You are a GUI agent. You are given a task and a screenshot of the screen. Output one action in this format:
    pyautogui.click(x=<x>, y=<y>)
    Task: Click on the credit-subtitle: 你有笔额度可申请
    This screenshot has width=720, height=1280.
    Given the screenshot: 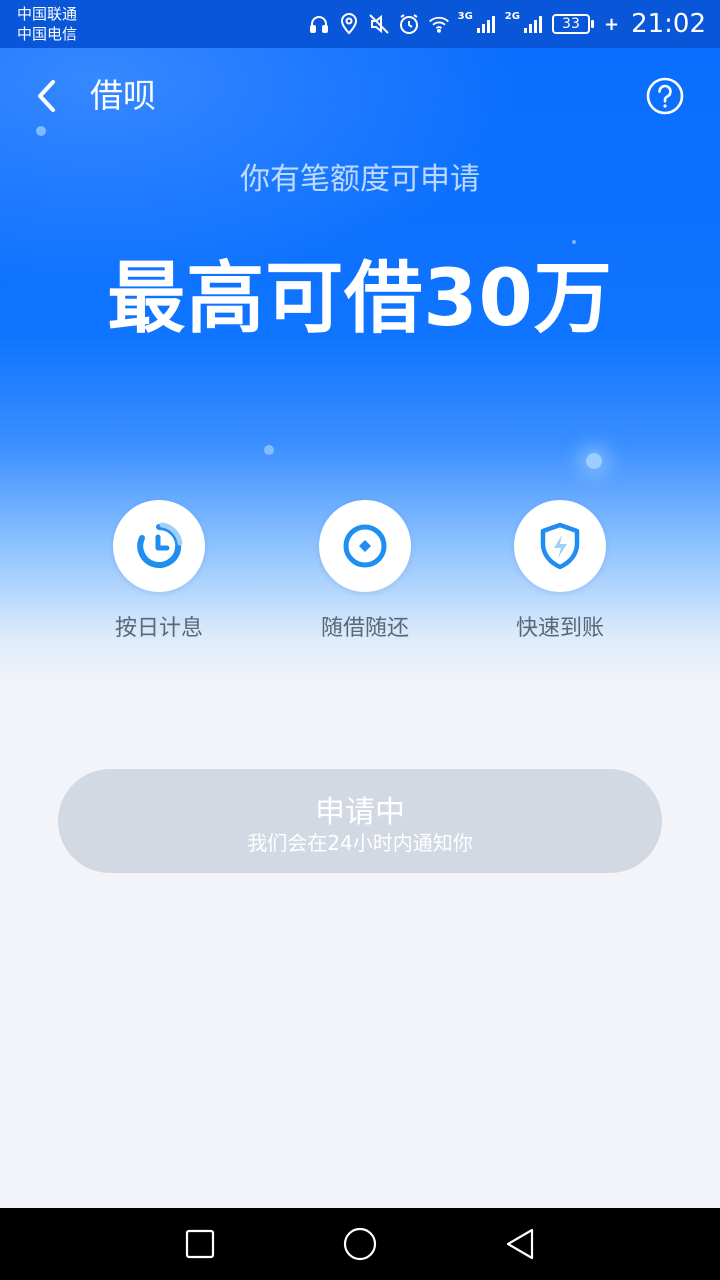 What is the action you would take?
    pyautogui.click(x=360, y=179)
    